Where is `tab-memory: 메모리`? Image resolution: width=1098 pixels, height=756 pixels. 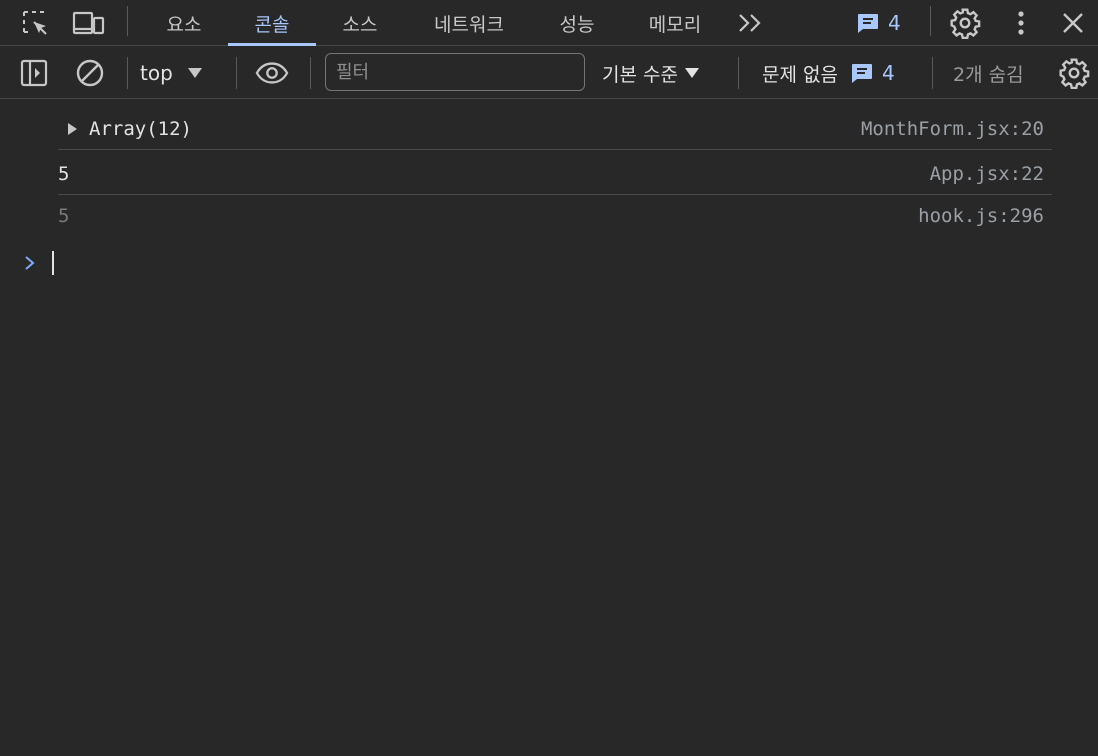 tab-memory: 메모리 is located at coordinates (675, 23).